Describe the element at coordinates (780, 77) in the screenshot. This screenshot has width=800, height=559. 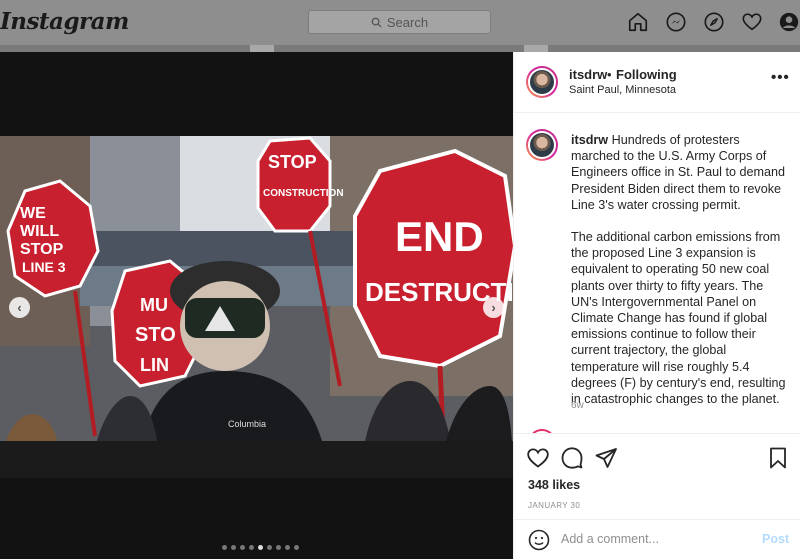
I see `more-options-icon: •••` at that location.